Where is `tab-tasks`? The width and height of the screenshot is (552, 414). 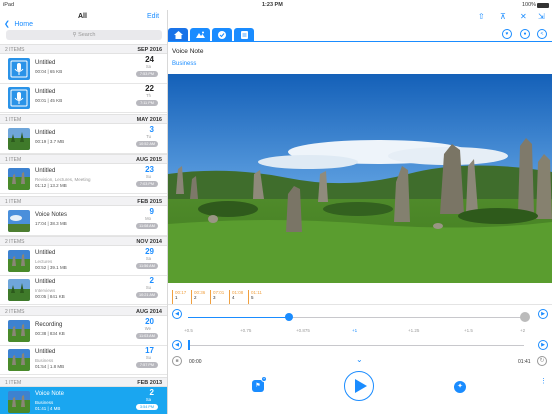
tab-tasks is located at coordinates (222, 34).